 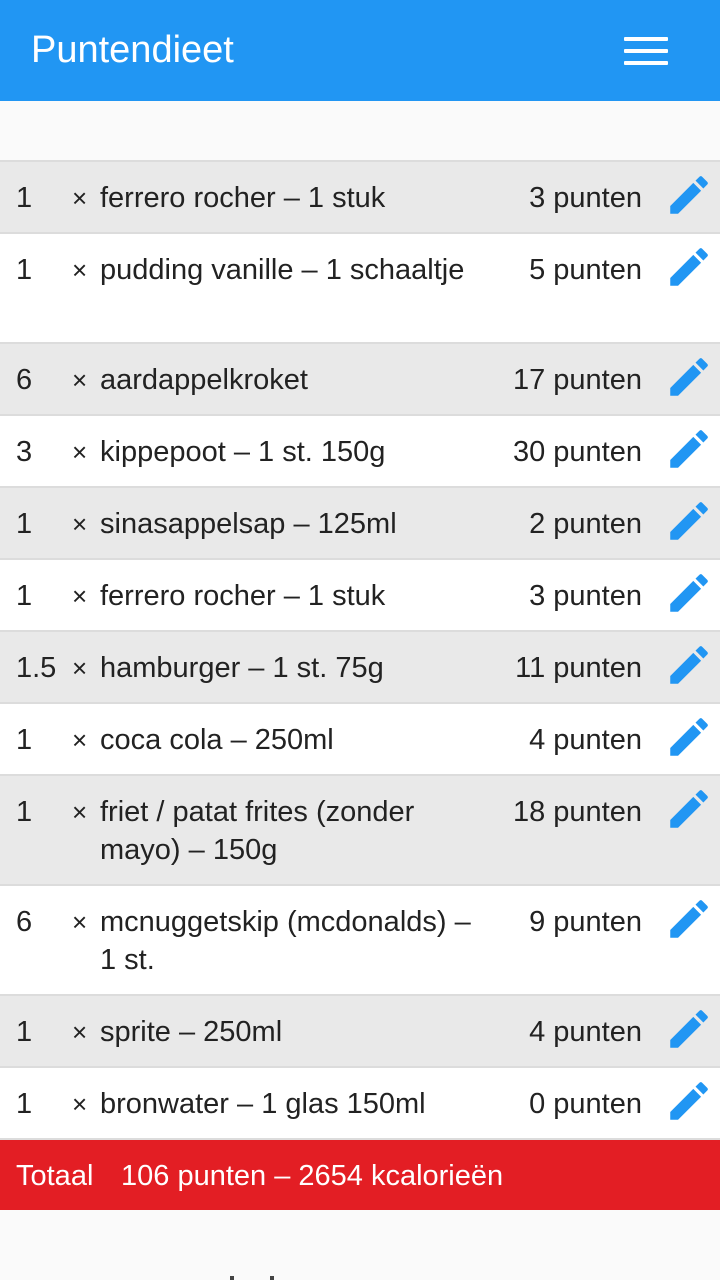 What do you see at coordinates (270, 1278) in the screenshot?
I see `scrolled-content-edge-bottom` at bounding box center [270, 1278].